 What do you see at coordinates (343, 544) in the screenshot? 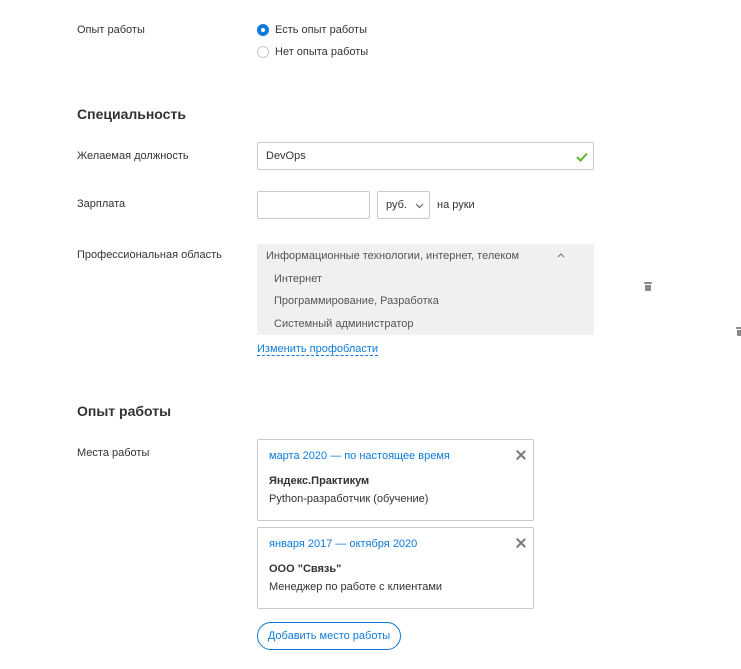
I see `job-period: января 2017 — октября 2020` at bounding box center [343, 544].